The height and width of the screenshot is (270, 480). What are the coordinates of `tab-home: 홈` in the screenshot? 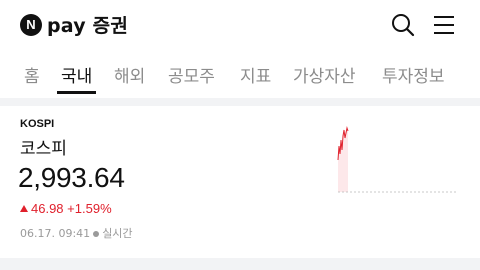 It's located at (32, 78).